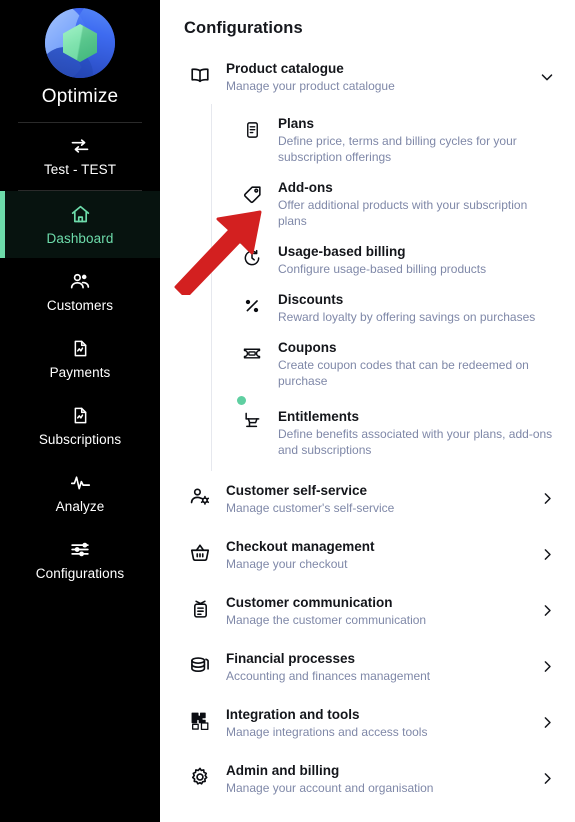  Describe the element at coordinates (80, 549) in the screenshot. I see `sliders-icon` at that location.